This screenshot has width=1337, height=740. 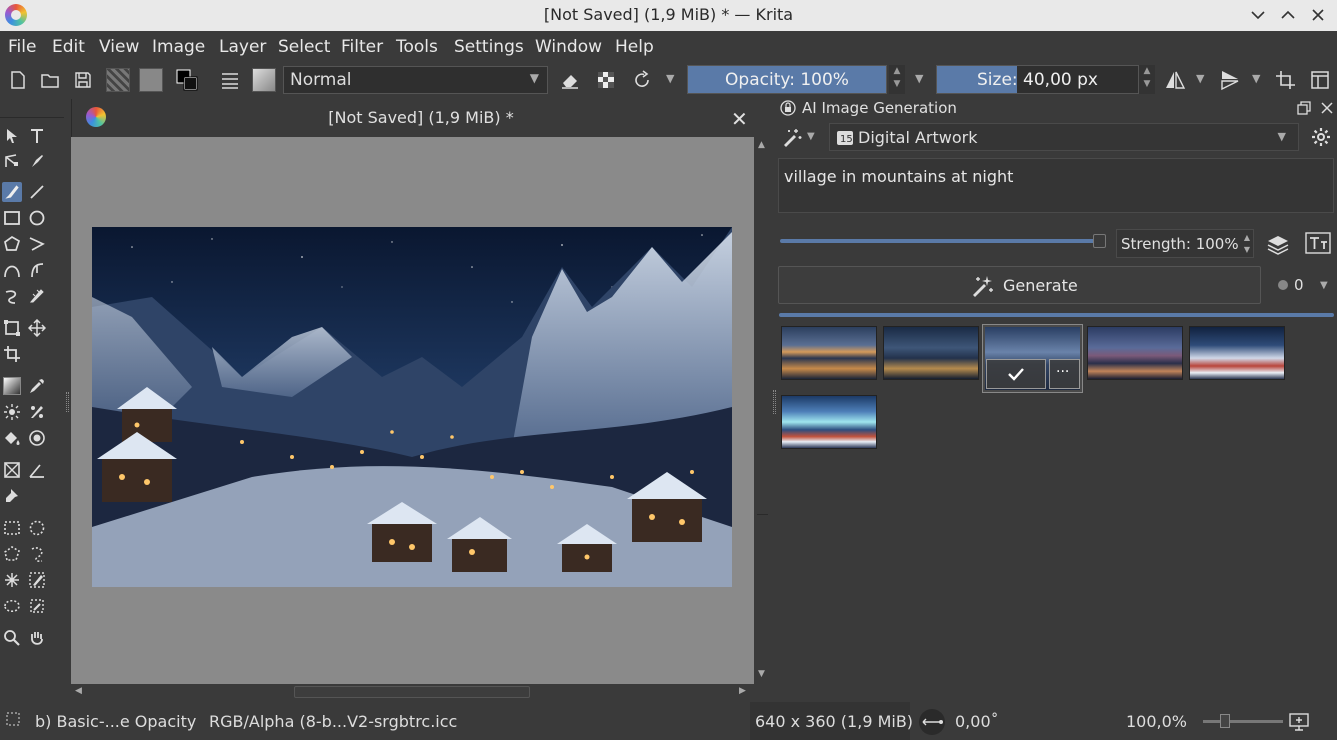 What do you see at coordinates (12, 161) in the screenshot?
I see `edit-shapes-tool-icon` at bounding box center [12, 161].